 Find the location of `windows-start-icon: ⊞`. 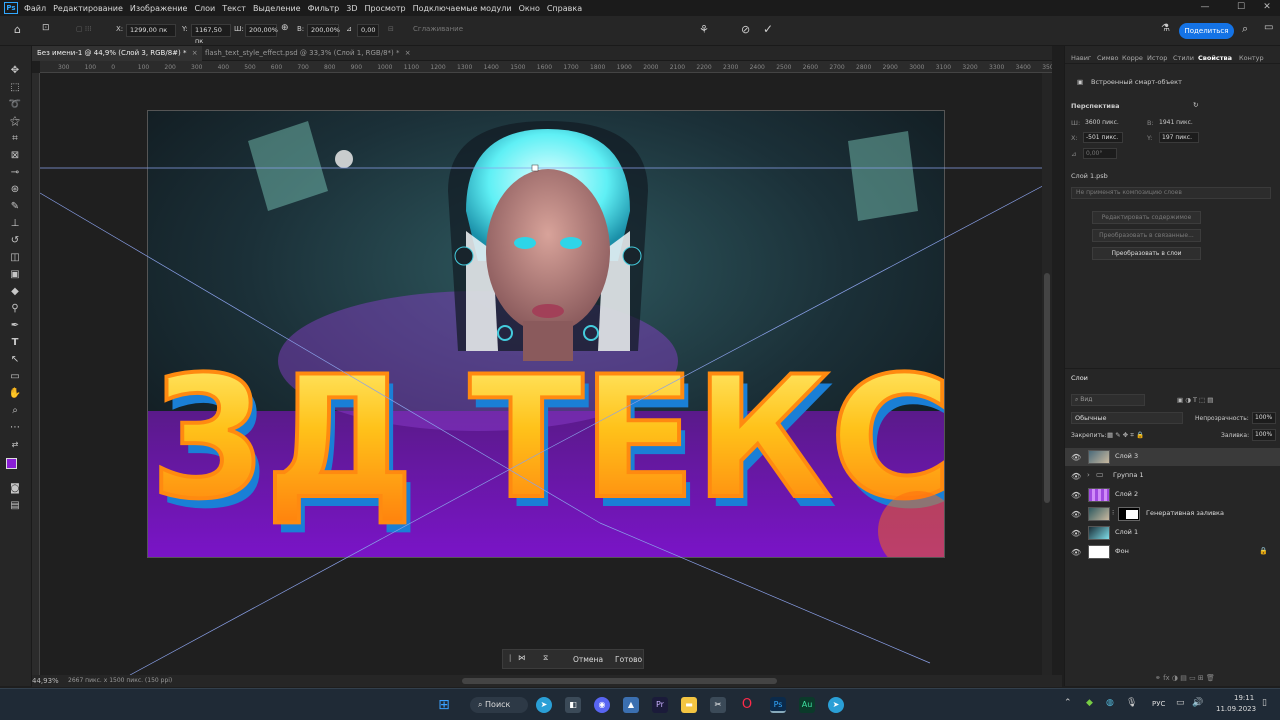

windows-start-icon: ⊞ is located at coordinates (444, 705).